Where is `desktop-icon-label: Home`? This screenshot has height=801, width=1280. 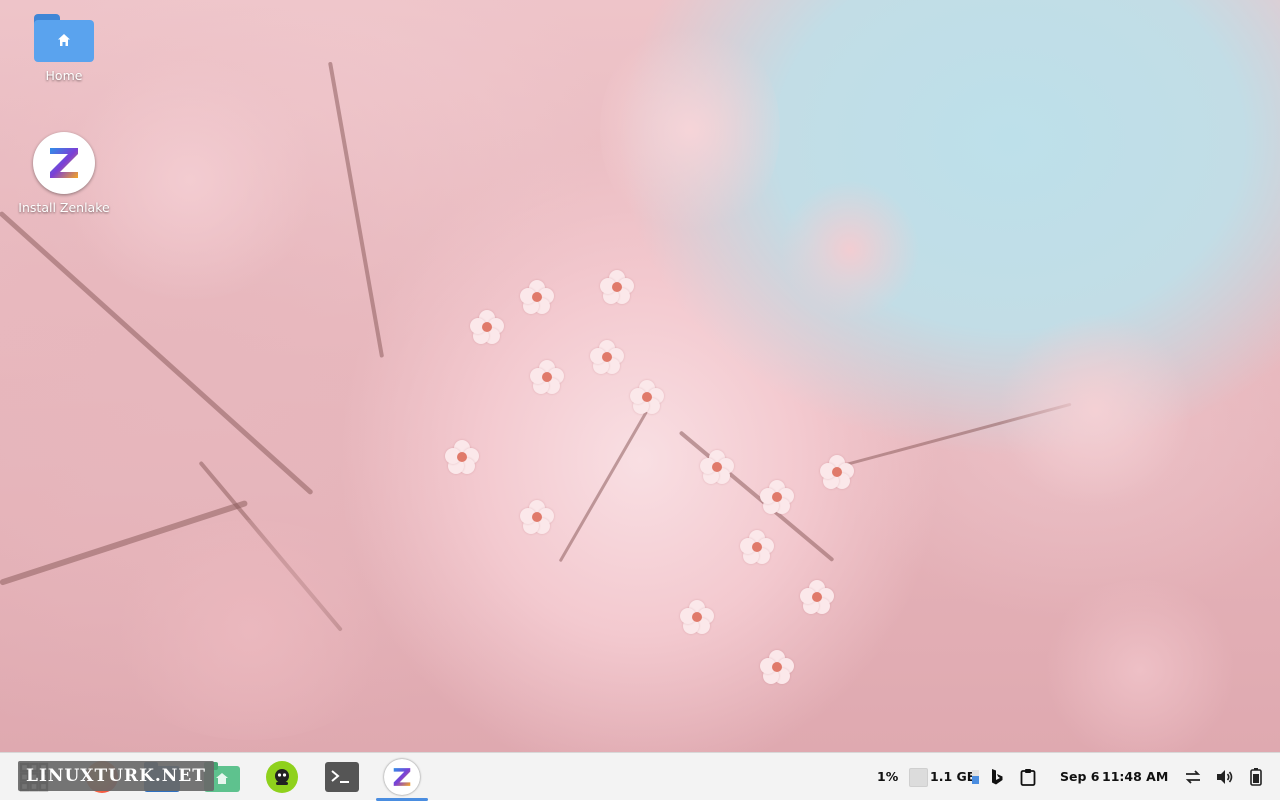 desktop-icon-label: Home is located at coordinates (64, 75).